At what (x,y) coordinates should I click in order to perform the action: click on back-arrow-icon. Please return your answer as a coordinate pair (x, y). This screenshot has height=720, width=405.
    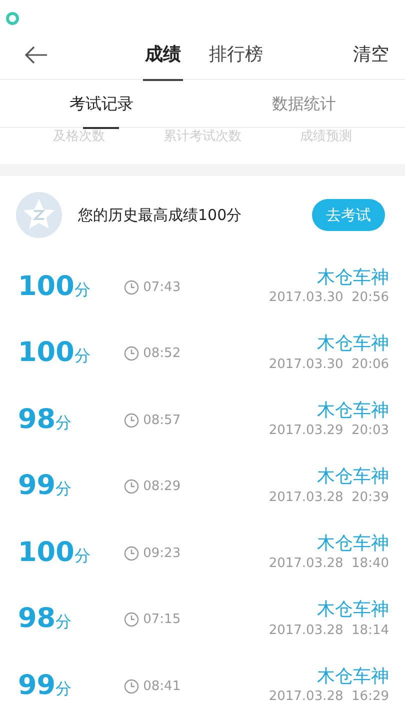
    Looking at the image, I should click on (36, 55).